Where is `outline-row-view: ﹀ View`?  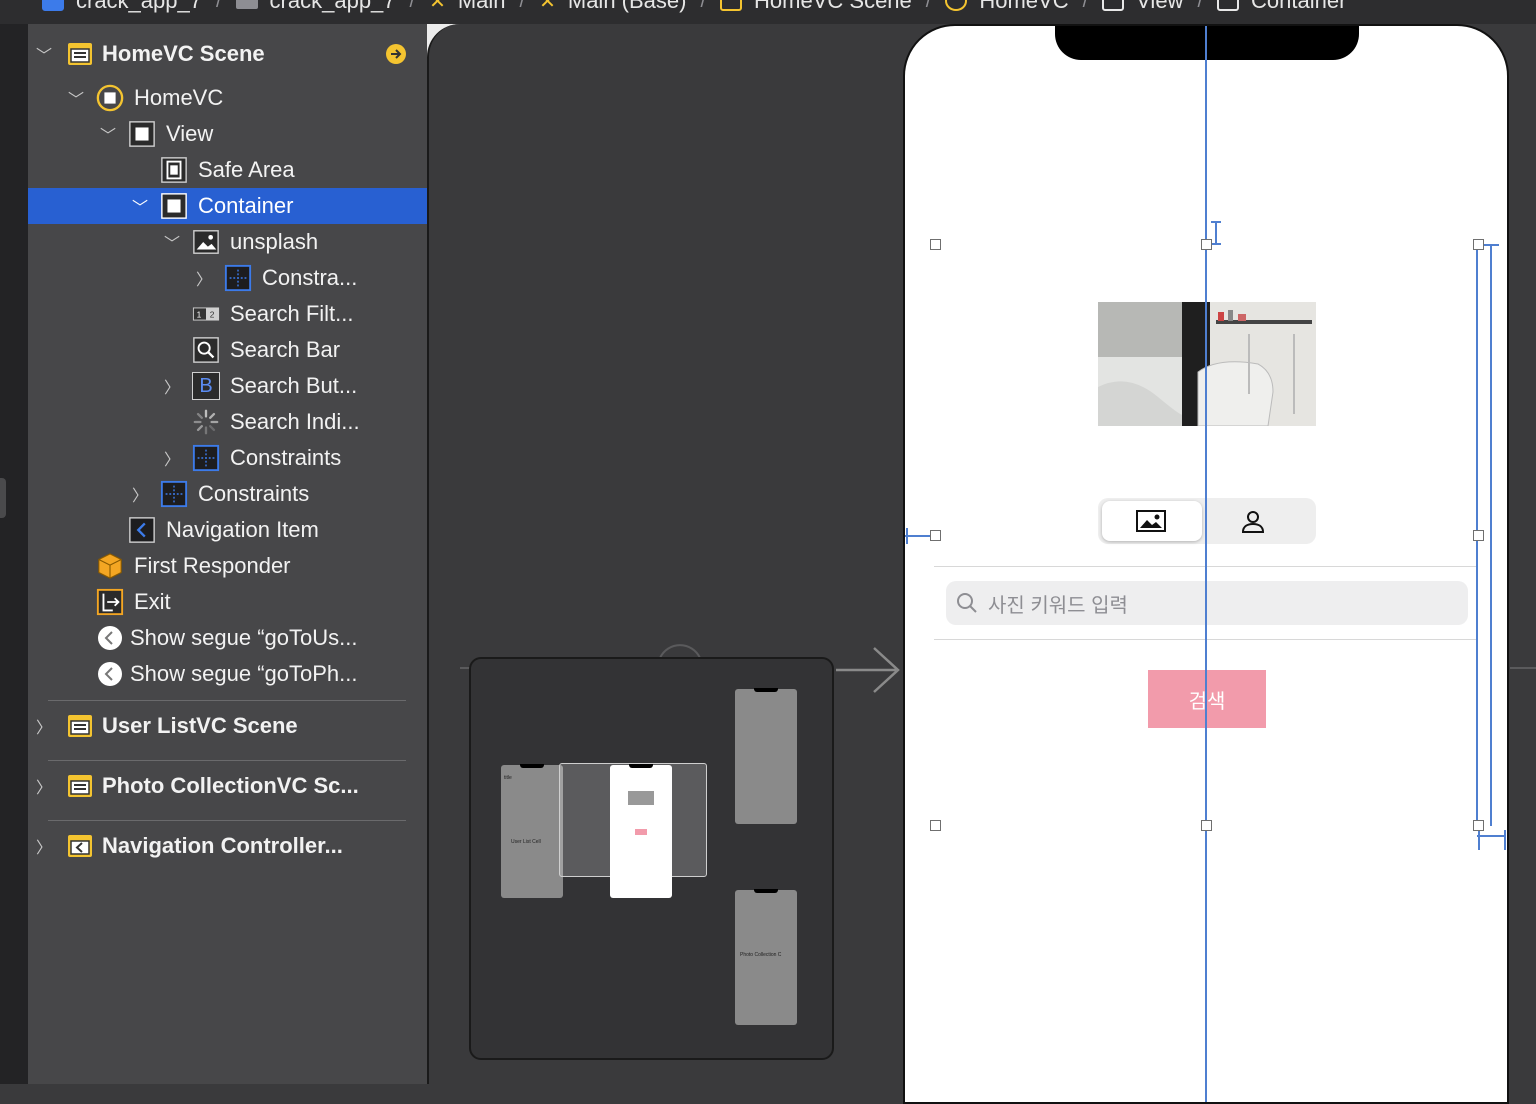
outline-row-view: ﹀ View is located at coordinates (227, 134).